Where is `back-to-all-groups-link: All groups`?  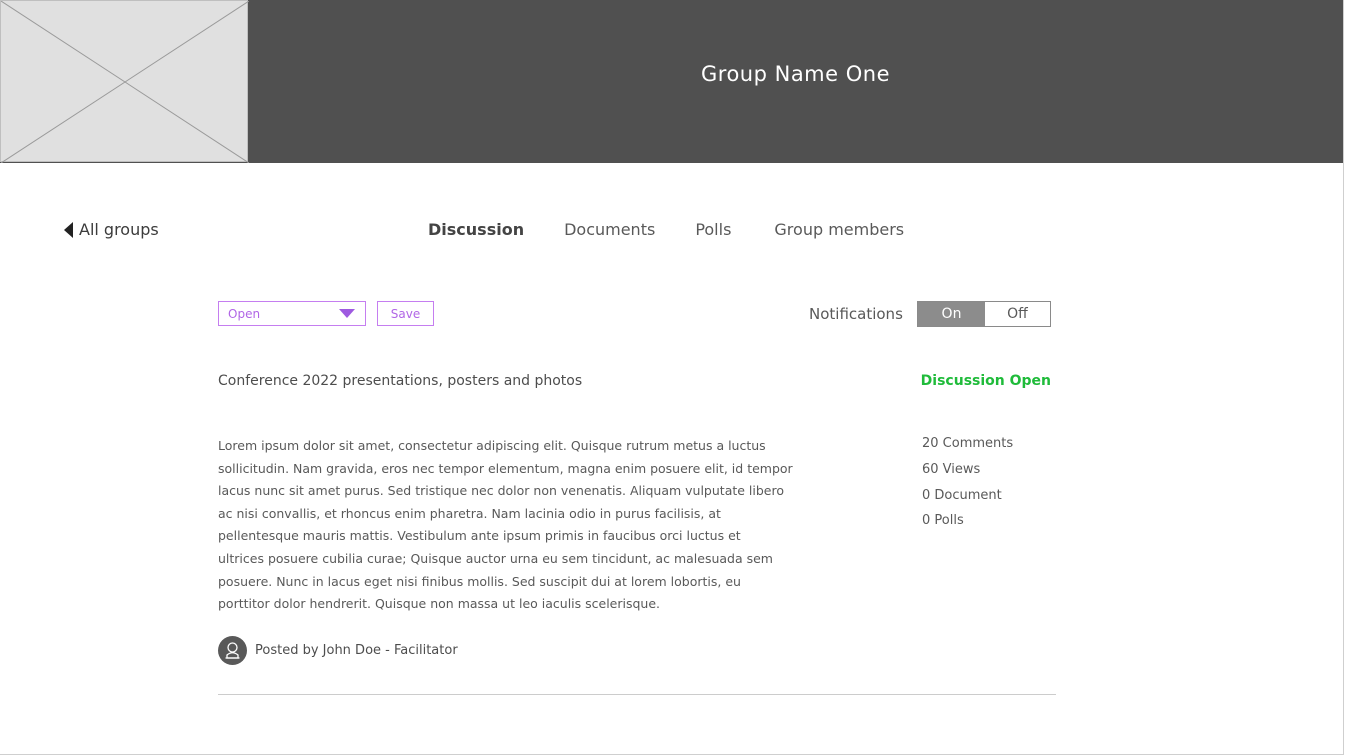
back-to-all-groups-link: All groups is located at coordinates (111, 229).